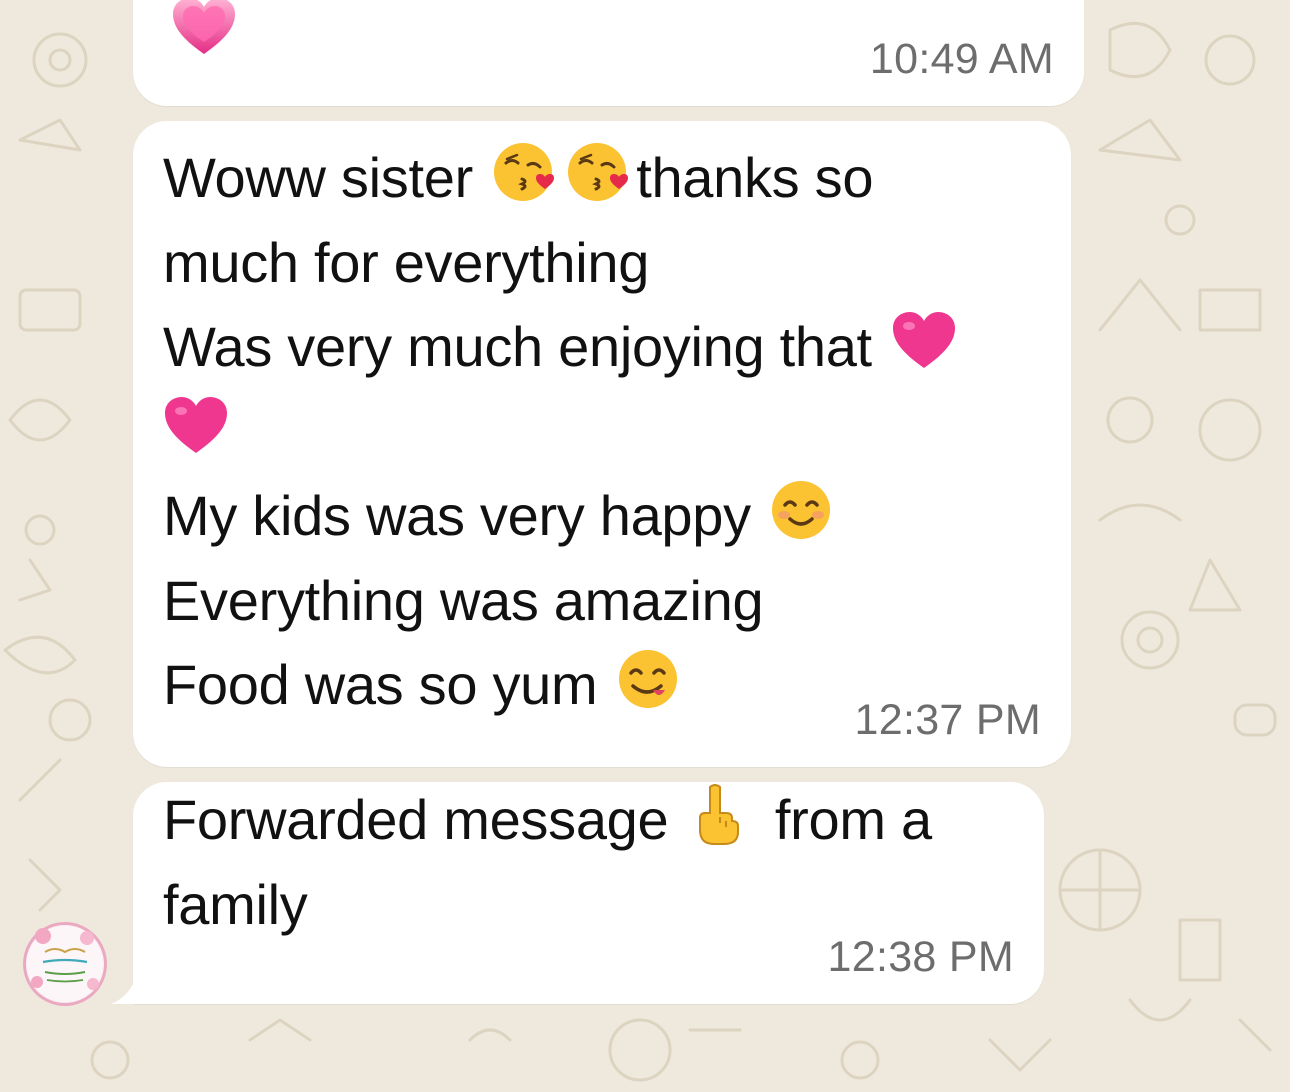 This screenshot has height=1092, width=1290. I want to click on message-bubble: 10:49 AM, so click(608, 53).